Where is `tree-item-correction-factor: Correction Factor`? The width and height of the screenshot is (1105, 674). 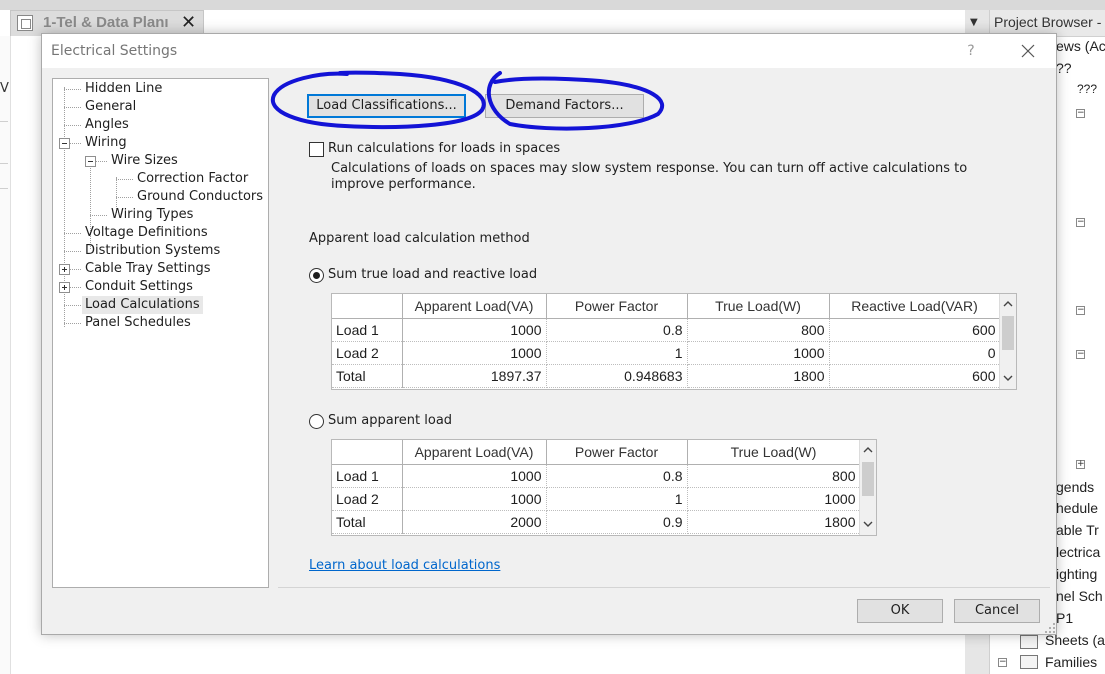
tree-item-correction-factor: Correction Factor is located at coordinates (192, 179).